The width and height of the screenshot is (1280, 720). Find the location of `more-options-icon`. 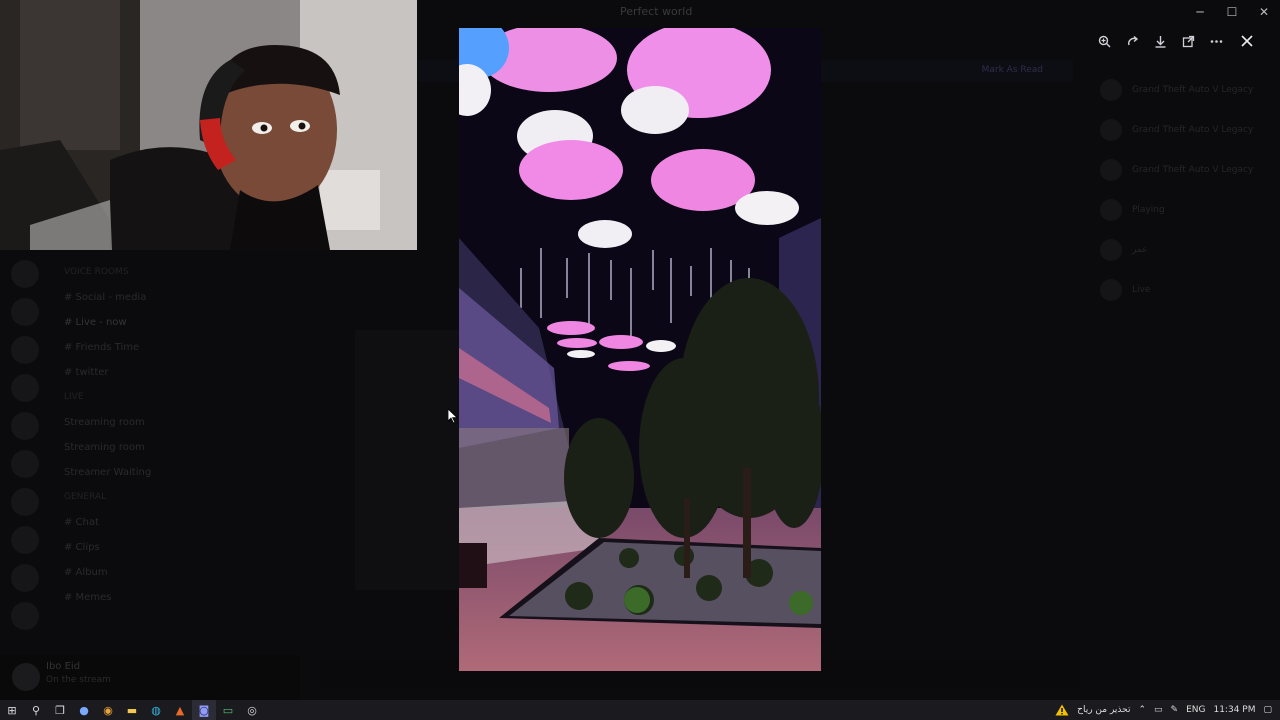

more-options-icon is located at coordinates (1216, 41).